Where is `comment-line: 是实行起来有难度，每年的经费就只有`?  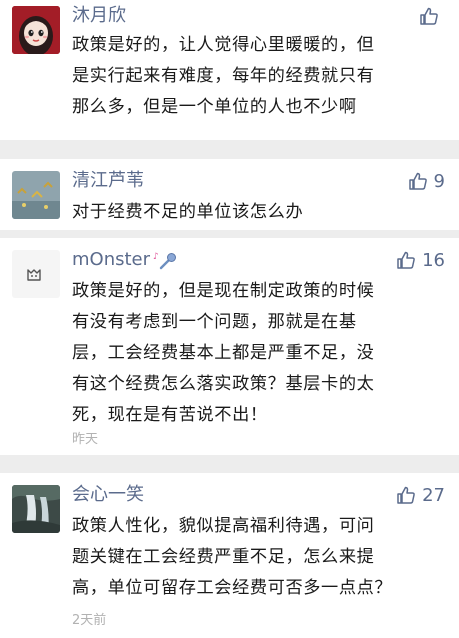 comment-line: 是实行起来有难度，每年的经费就只有 is located at coordinates (223, 76).